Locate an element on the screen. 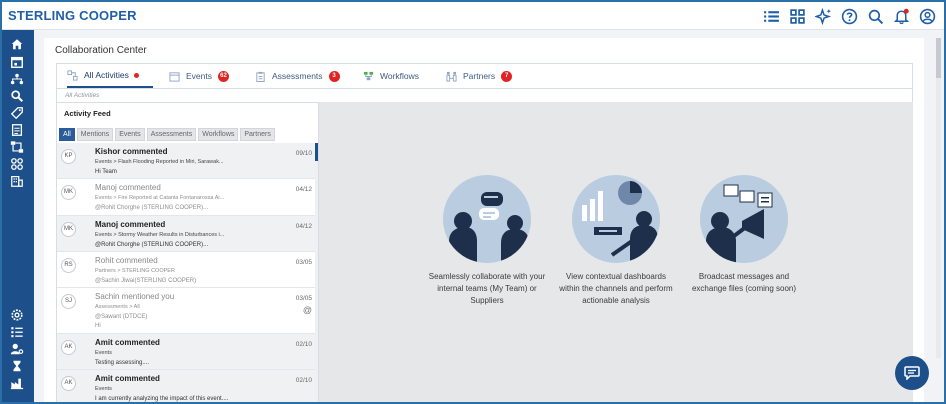  item-message-extra: Hi is located at coordinates (98, 326).